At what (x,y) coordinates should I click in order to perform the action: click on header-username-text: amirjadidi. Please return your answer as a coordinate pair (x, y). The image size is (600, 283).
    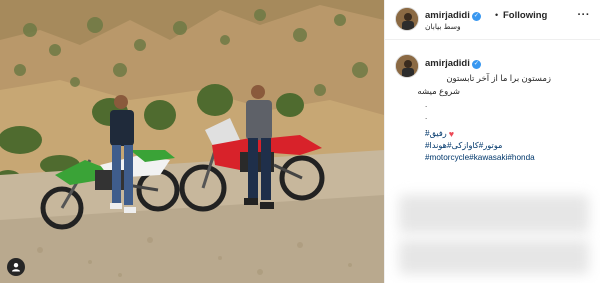
    Looking at the image, I should click on (447, 15).